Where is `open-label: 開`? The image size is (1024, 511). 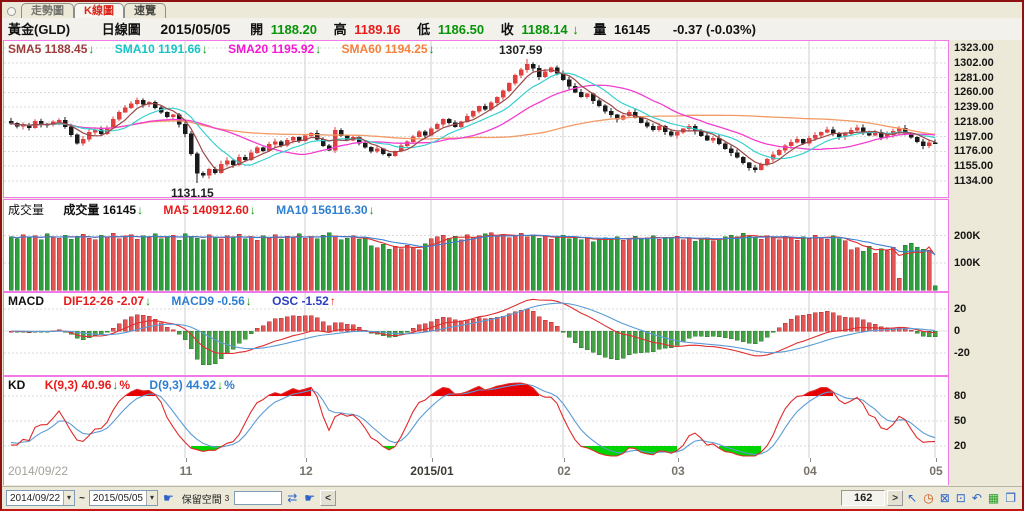 open-label: 開 is located at coordinates (257, 29).